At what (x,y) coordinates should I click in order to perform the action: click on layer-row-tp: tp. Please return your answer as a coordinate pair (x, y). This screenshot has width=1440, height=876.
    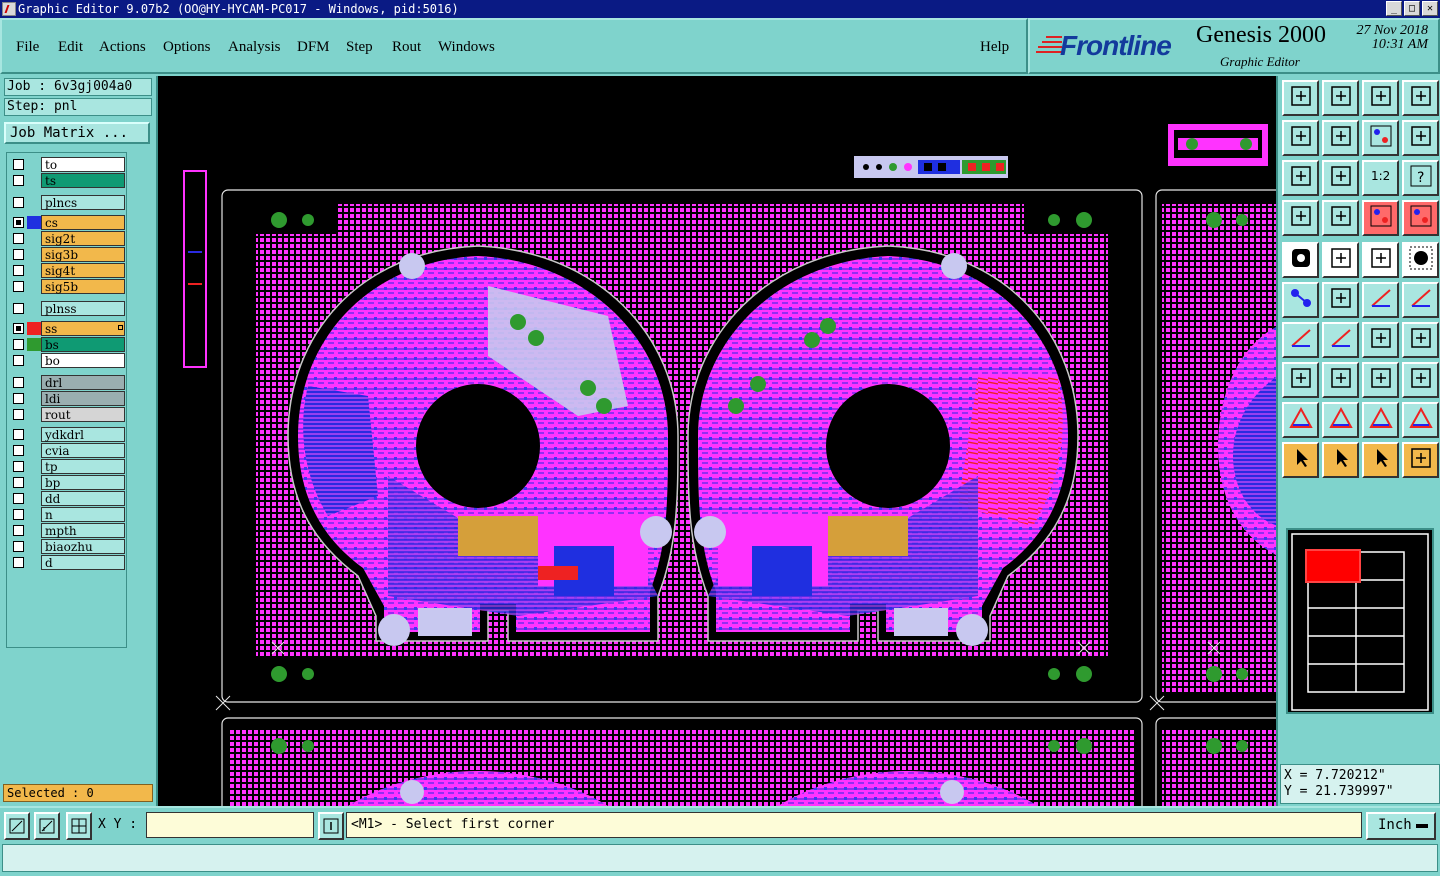
    Looking at the image, I should click on (67, 466).